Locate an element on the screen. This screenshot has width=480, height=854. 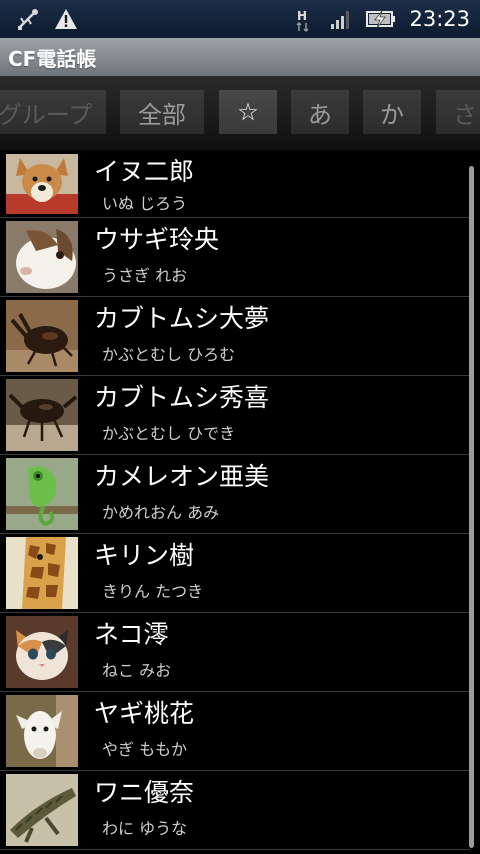
contact-row: ネコ澪 ねこ みお is located at coordinates (235, 652).